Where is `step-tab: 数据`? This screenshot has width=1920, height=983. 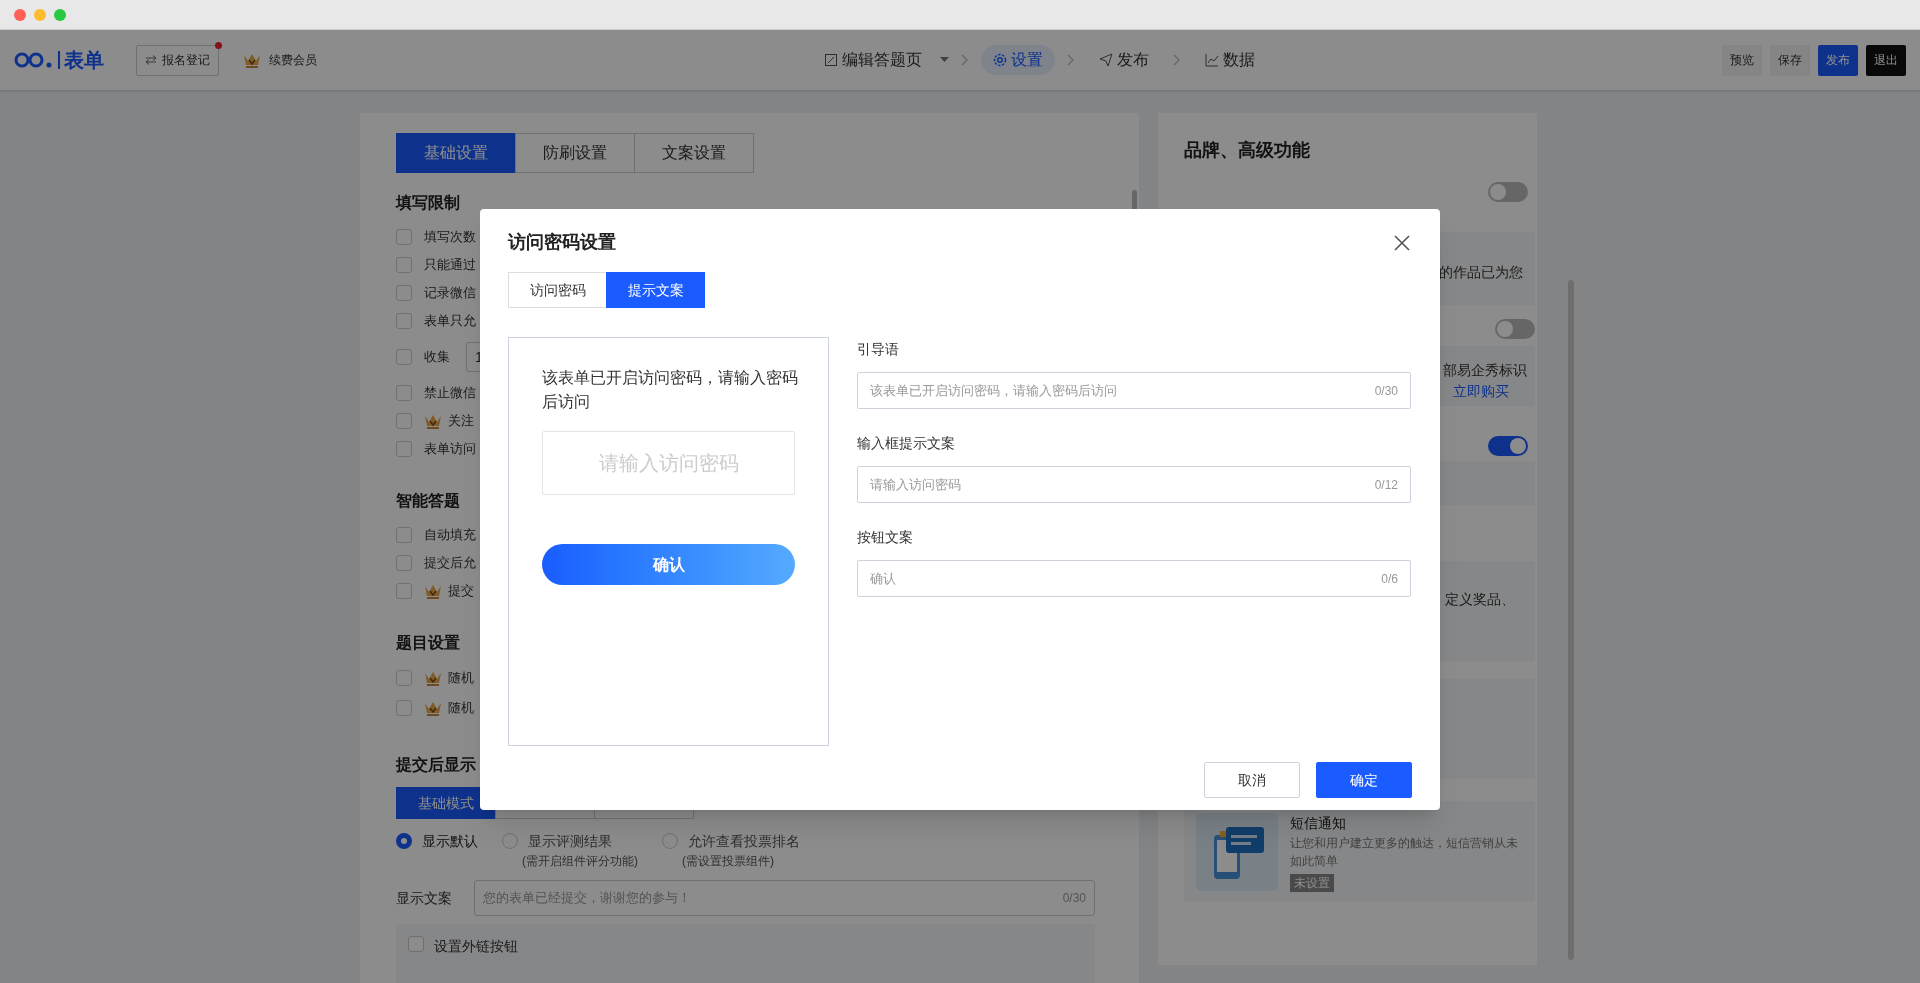 step-tab: 数据 is located at coordinates (1230, 60).